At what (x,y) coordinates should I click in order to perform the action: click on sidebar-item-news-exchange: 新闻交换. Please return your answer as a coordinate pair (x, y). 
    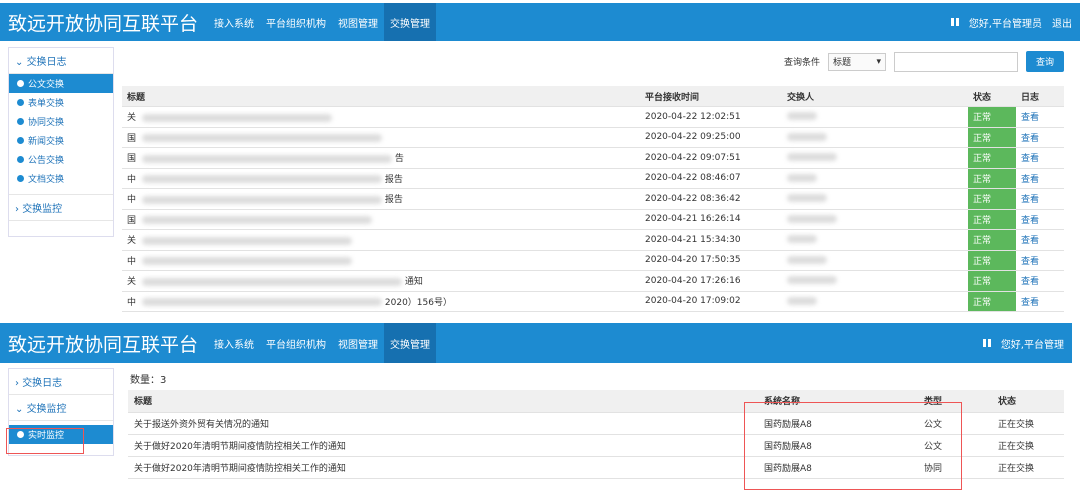
    Looking at the image, I should click on (61, 140).